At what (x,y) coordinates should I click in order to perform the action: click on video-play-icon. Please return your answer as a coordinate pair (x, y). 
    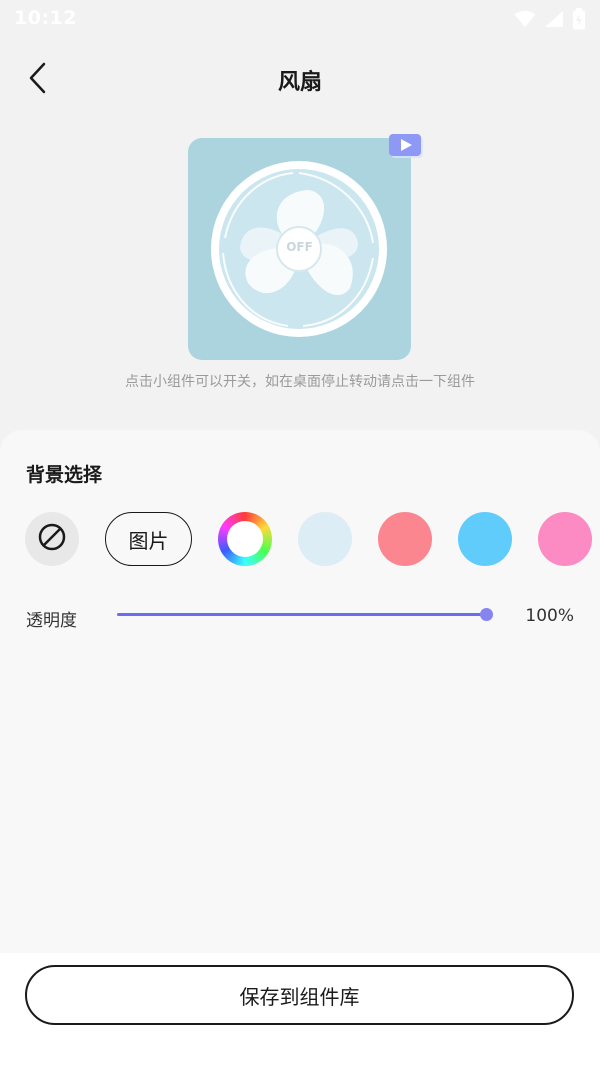
    Looking at the image, I should click on (407, 149).